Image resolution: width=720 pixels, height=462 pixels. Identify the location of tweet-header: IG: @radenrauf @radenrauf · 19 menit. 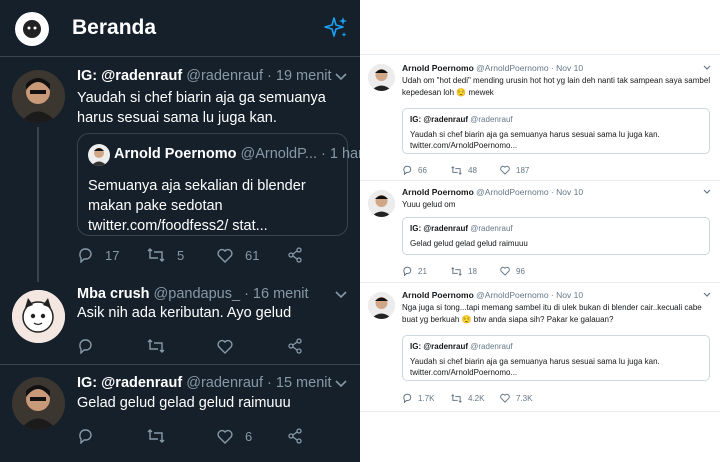
(204, 76).